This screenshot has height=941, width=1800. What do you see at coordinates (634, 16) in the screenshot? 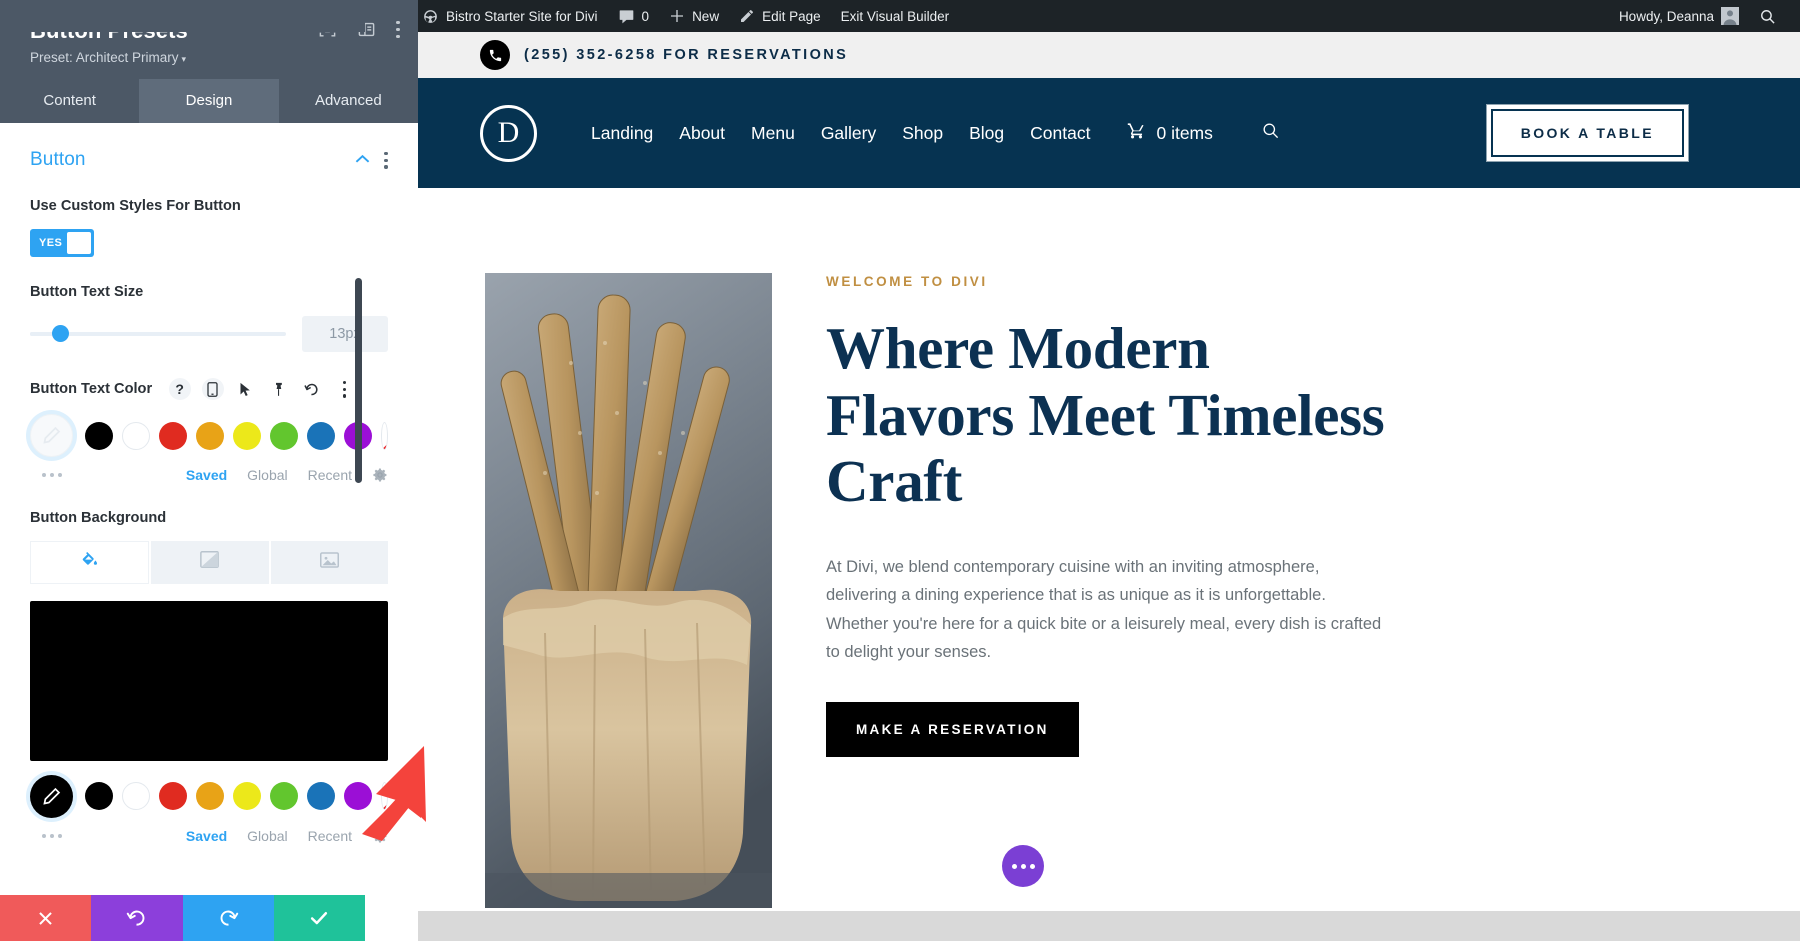
I see `comments-menu: 0` at bounding box center [634, 16].